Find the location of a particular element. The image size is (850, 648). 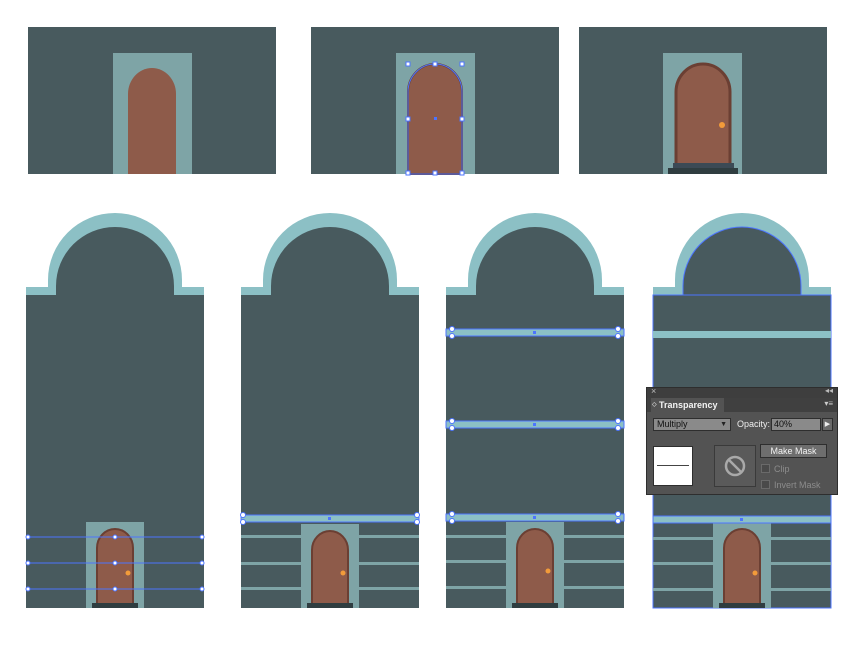

tab-transparency: ◇ Transparency is located at coordinates (687, 405).